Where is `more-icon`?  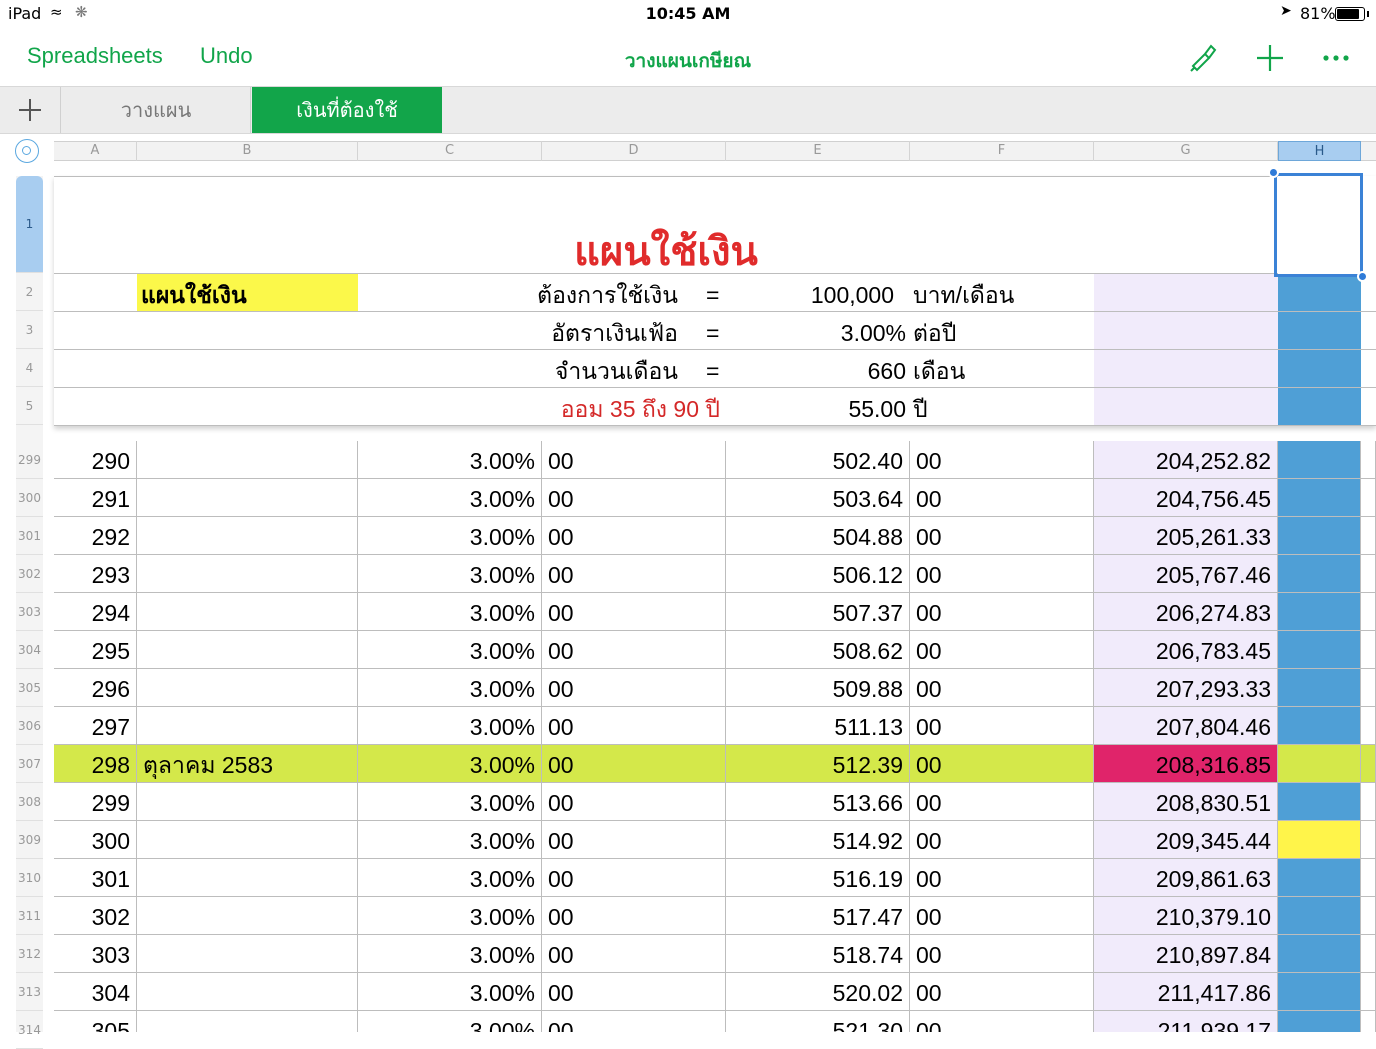 more-icon is located at coordinates (1336, 58).